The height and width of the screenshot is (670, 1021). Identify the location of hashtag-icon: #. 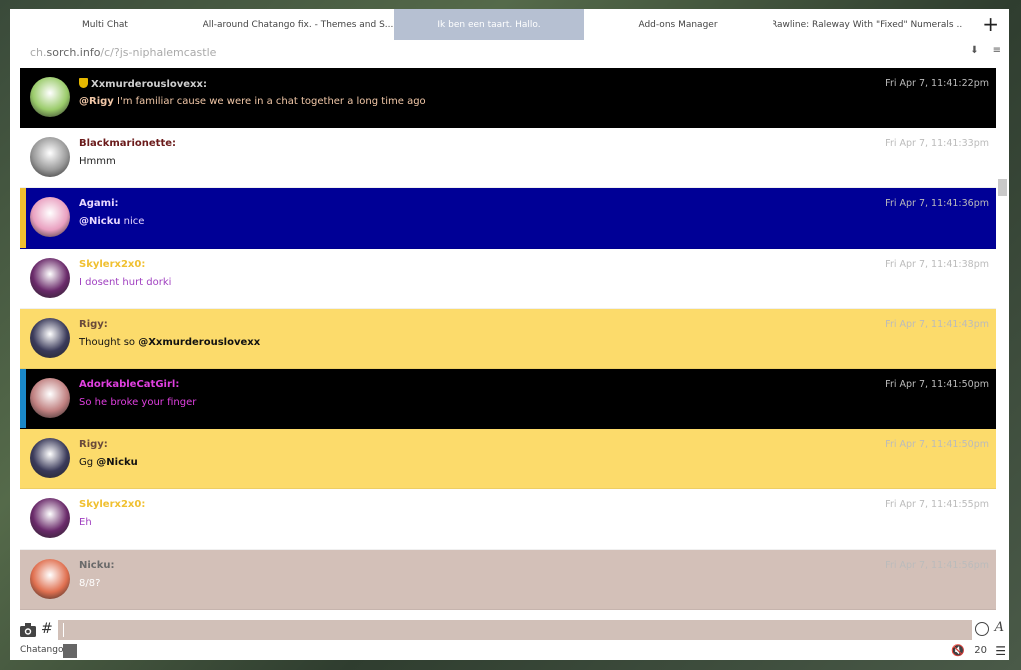
(47, 629).